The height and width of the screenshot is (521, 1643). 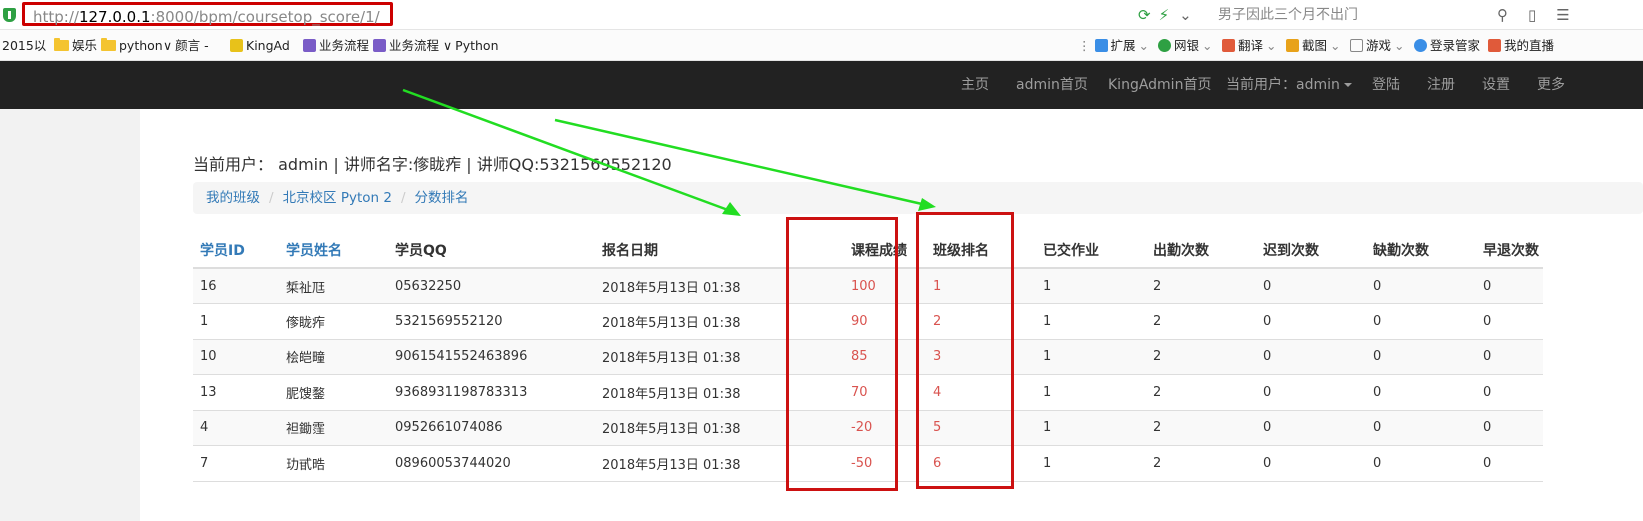 What do you see at coordinates (260, 45) in the screenshot?
I see `bookmark-item: KingAd` at bounding box center [260, 45].